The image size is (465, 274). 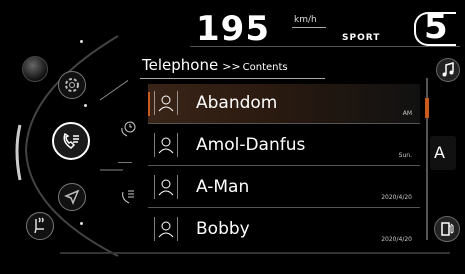 I want to click on speed-unit: km/h, so click(x=305, y=20).